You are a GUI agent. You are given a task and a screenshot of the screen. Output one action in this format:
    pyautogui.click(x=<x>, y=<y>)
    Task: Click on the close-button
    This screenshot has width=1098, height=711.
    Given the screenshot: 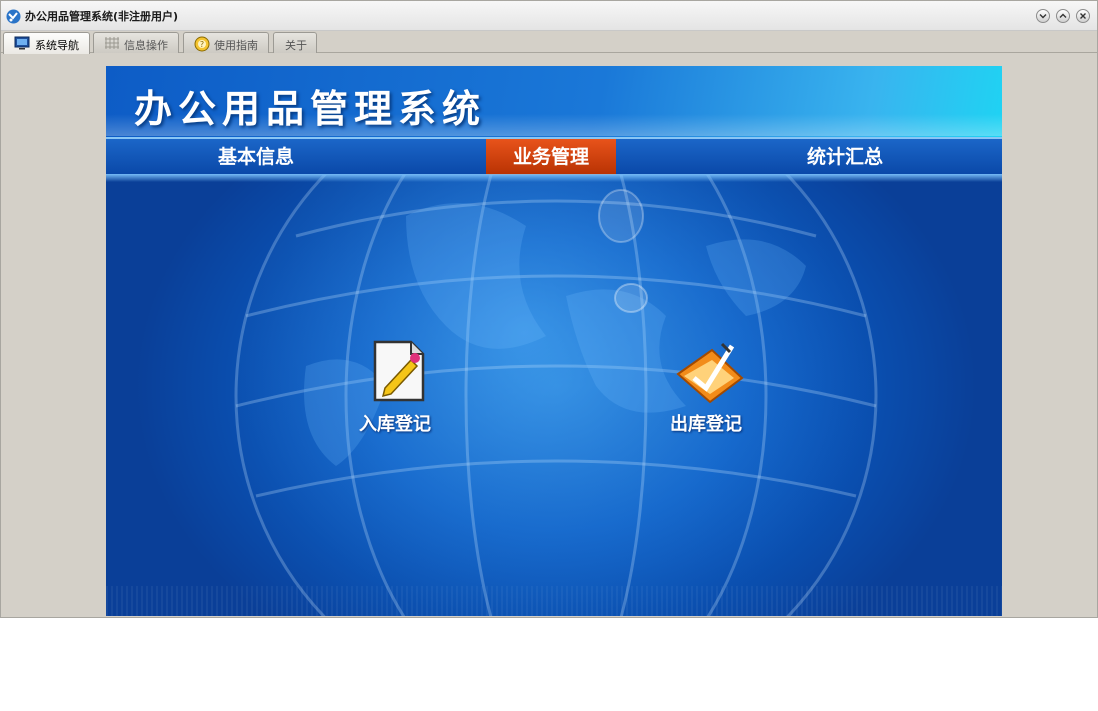 What is the action you would take?
    pyautogui.click(x=1083, y=16)
    